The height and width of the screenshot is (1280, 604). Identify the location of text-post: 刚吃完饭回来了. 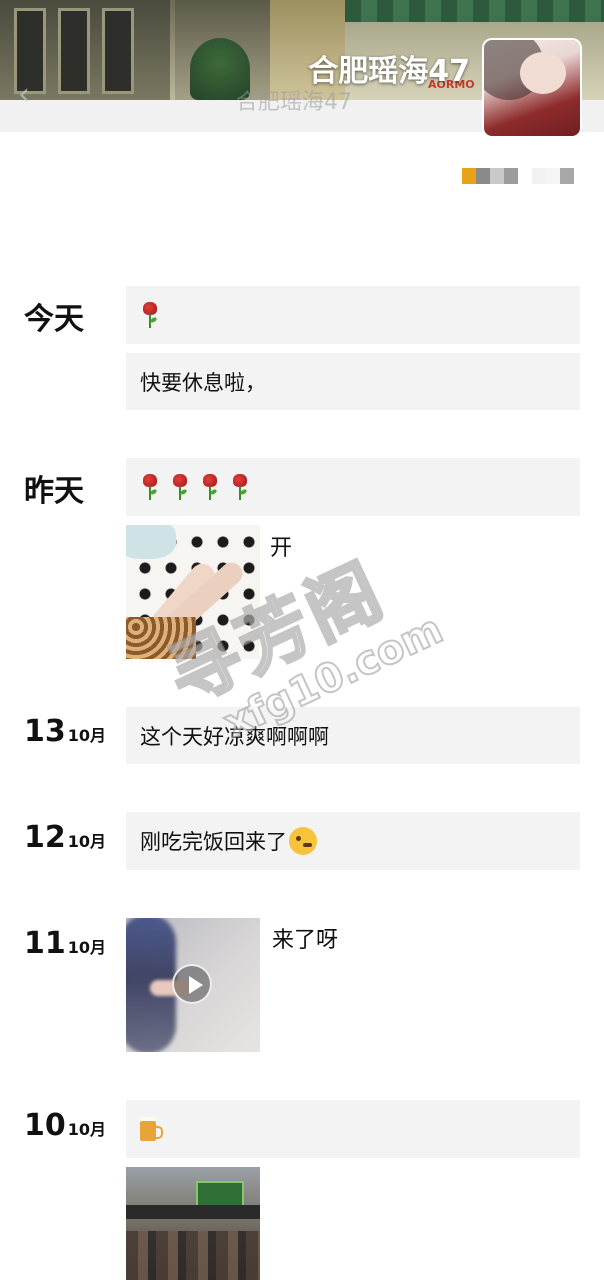
(353, 841).